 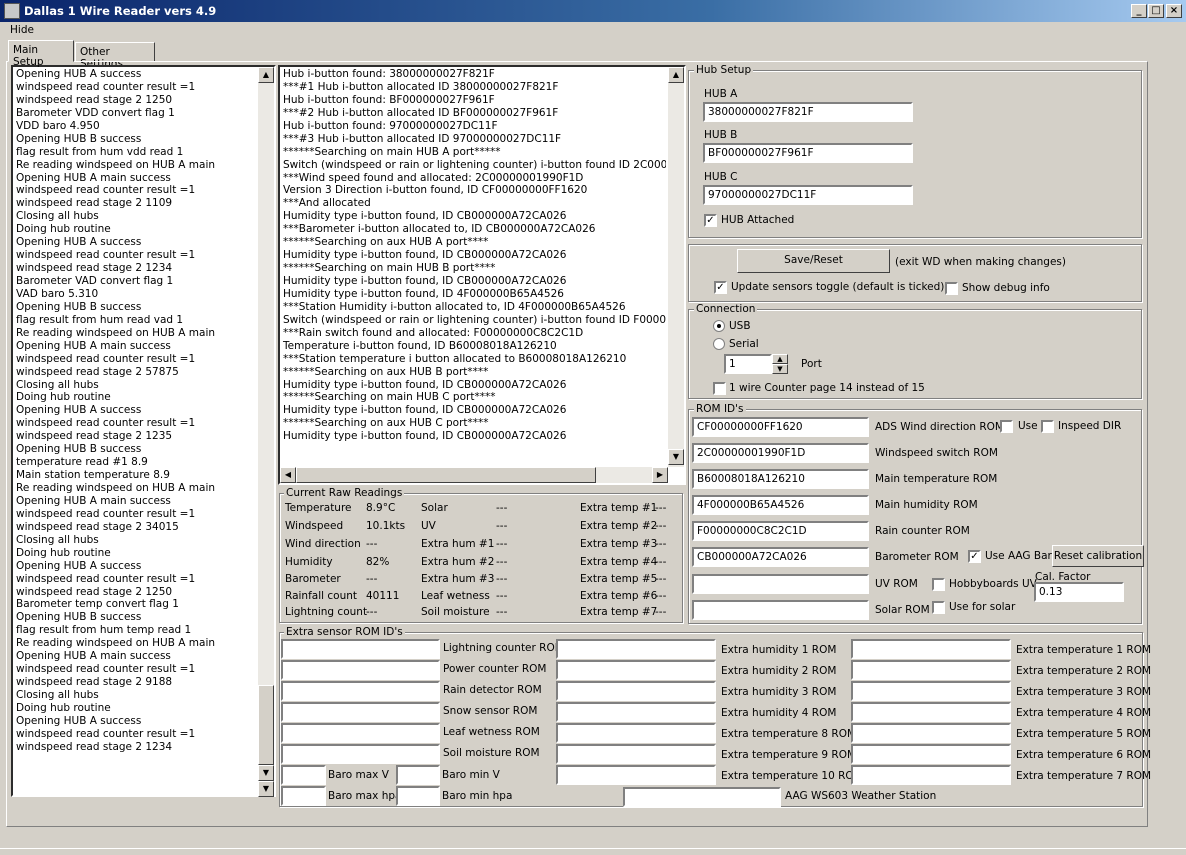 I want to click on extra-rom-label: Extra humidity 1 ROM, so click(x=779, y=650).